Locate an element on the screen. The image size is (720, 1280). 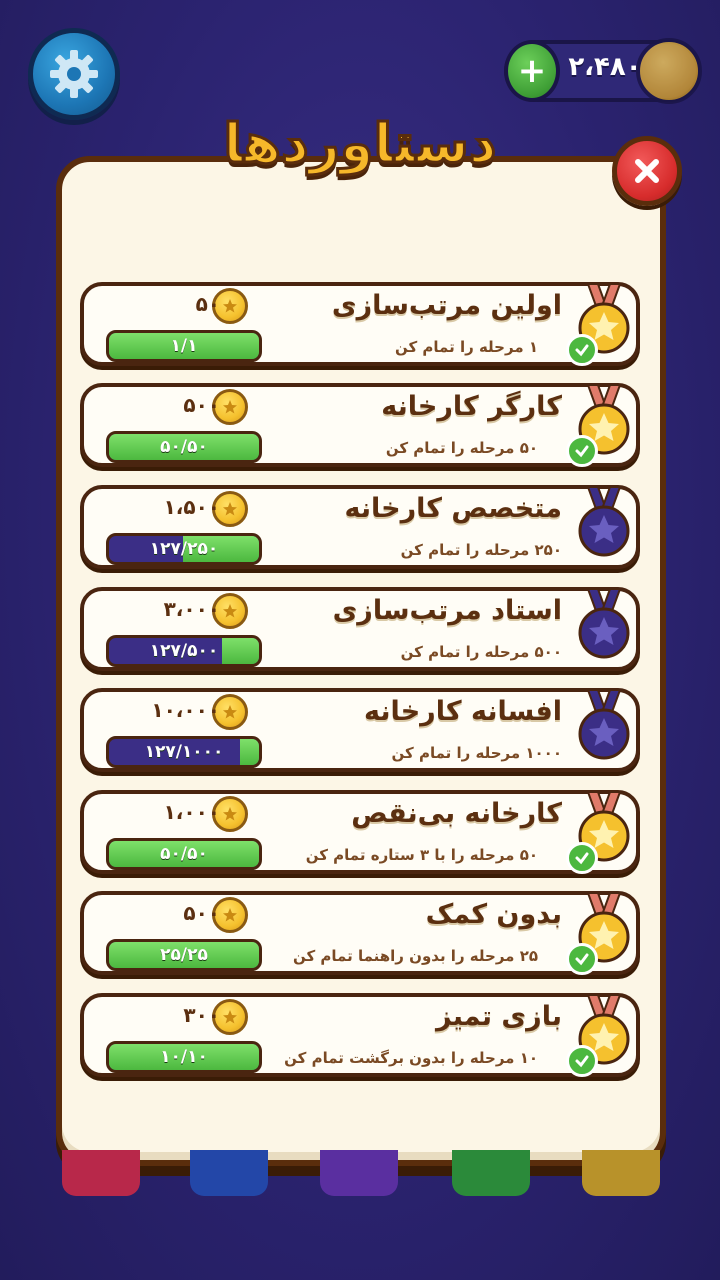
achievement-name: افسانه کارخانه is located at coordinates (463, 711).